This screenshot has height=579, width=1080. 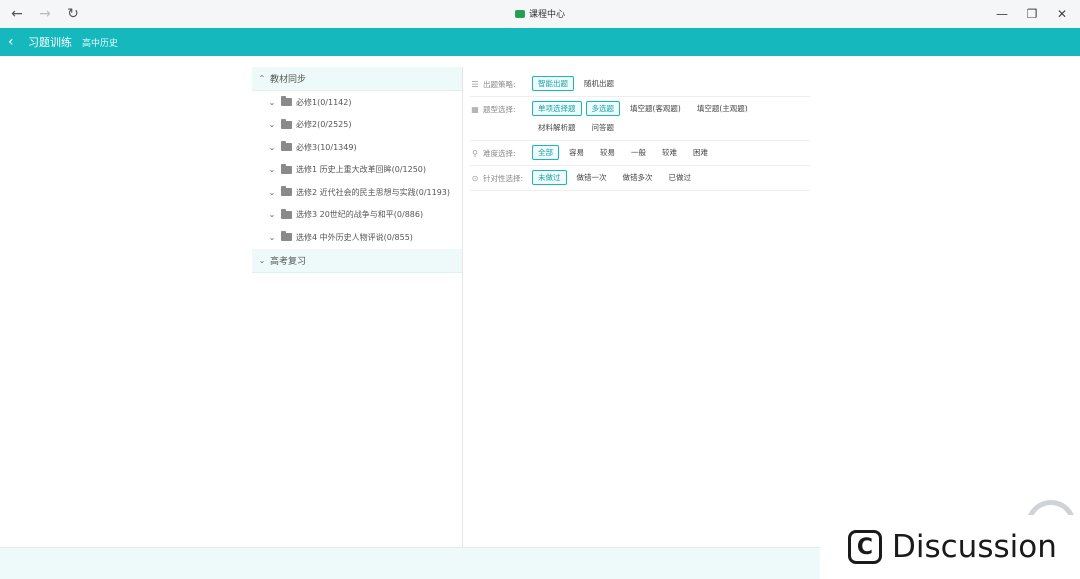 What do you see at coordinates (865, 547) in the screenshot?
I see `discussion-logo-icon: C` at bounding box center [865, 547].